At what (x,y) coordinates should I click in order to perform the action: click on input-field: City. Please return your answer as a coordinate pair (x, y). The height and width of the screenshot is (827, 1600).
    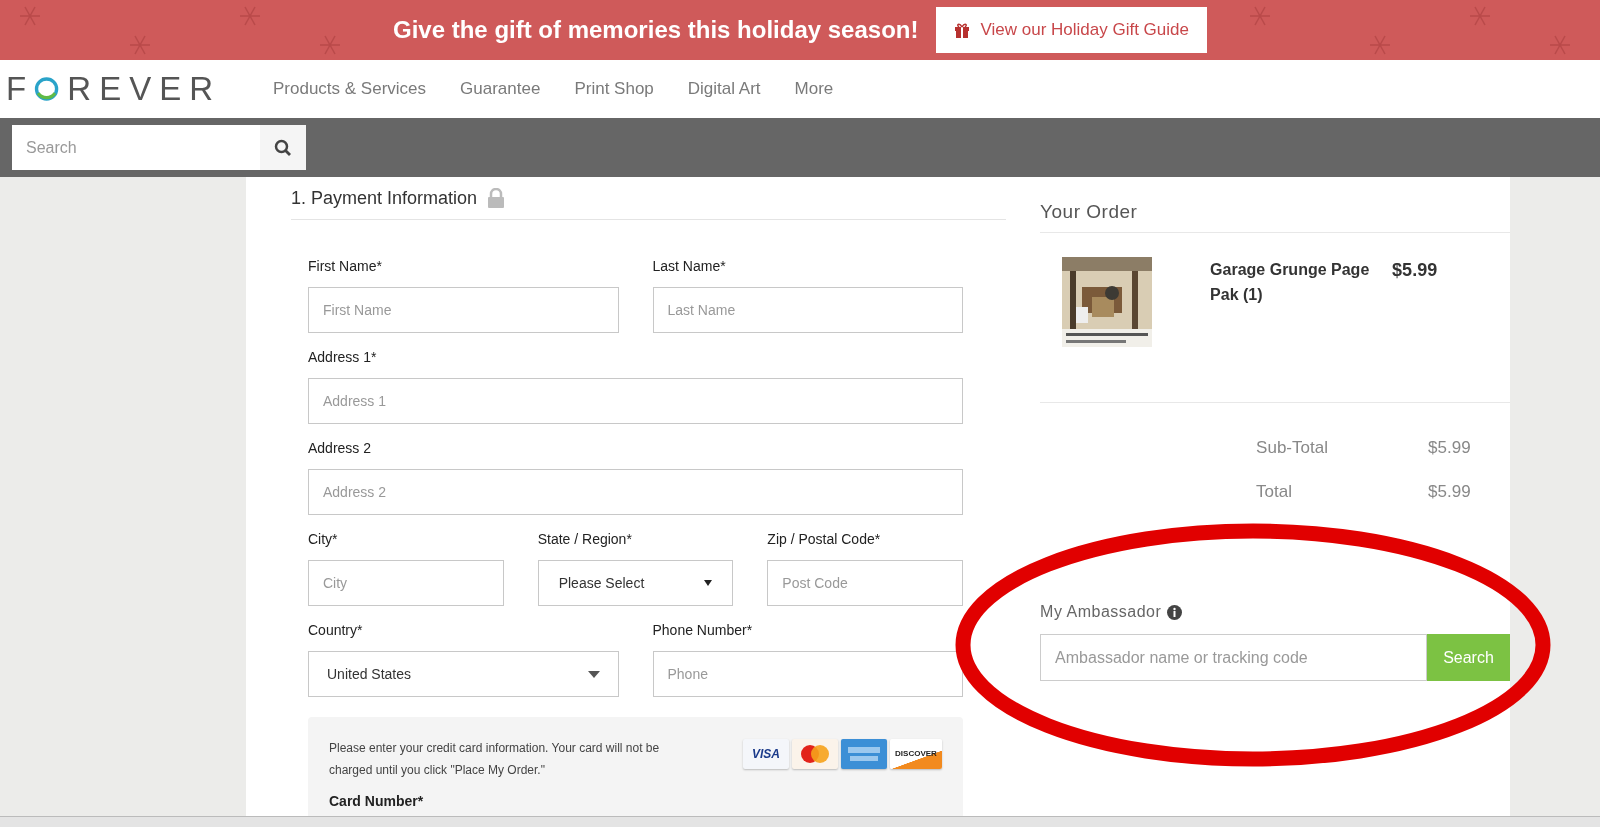
    Looking at the image, I should click on (406, 583).